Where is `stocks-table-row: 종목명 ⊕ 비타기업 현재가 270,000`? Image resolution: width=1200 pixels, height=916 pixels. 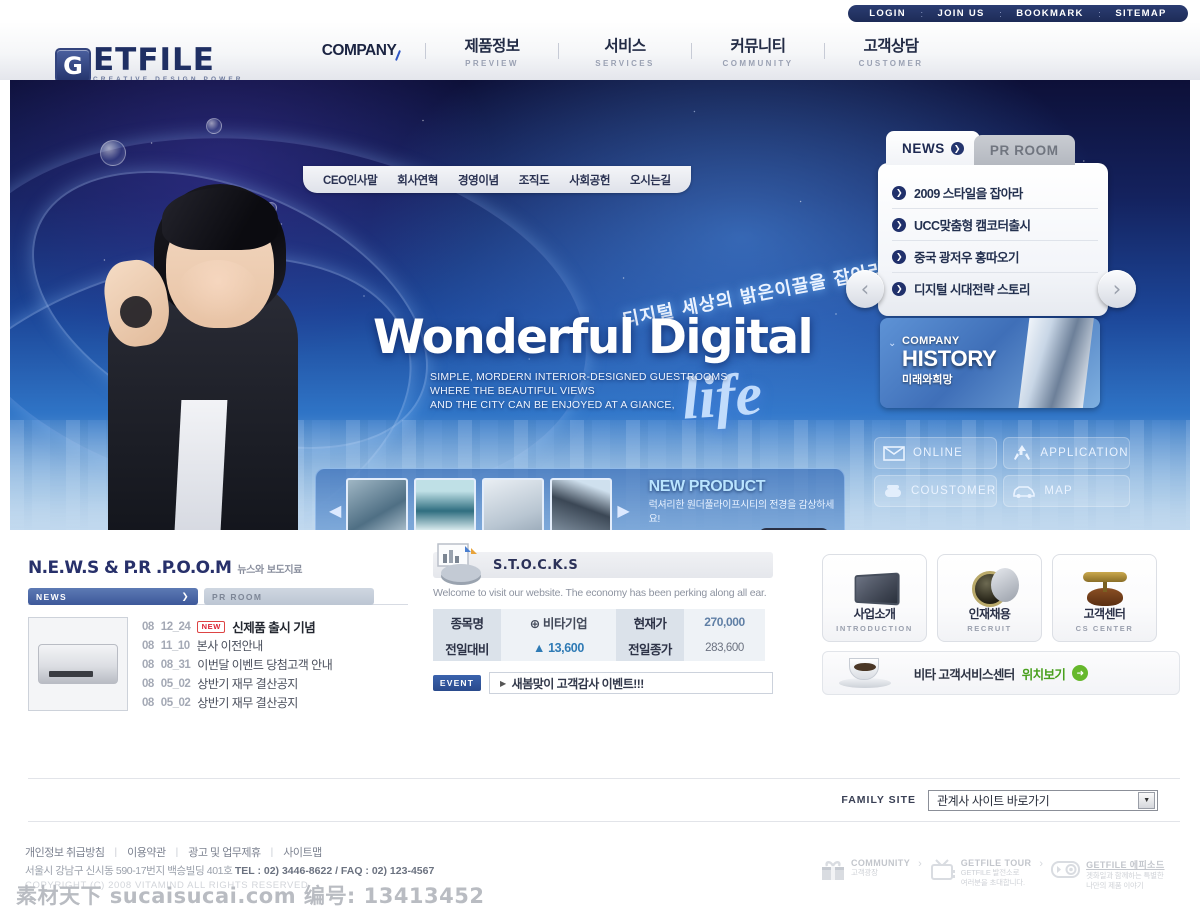
stocks-table-row: 종목명 ⊕ 비타기업 현재가 270,000 is located at coordinates (599, 622).